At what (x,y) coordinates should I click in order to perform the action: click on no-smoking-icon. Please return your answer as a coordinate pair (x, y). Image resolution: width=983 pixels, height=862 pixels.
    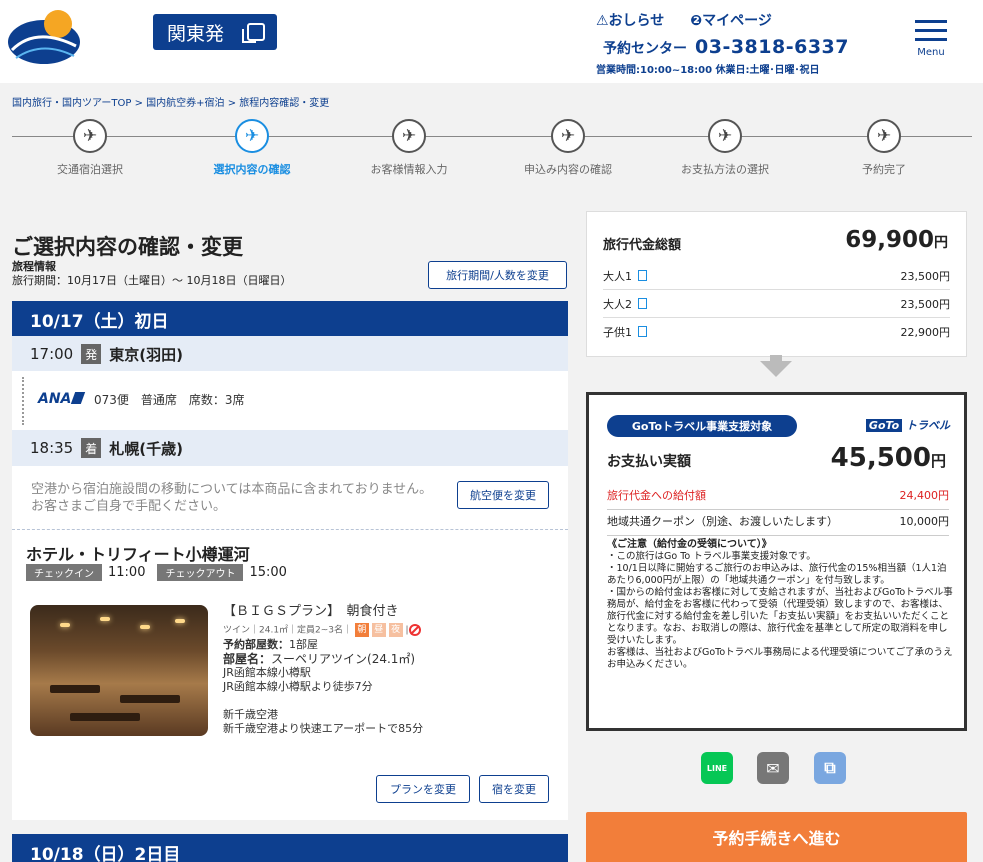
    Looking at the image, I should click on (414, 630).